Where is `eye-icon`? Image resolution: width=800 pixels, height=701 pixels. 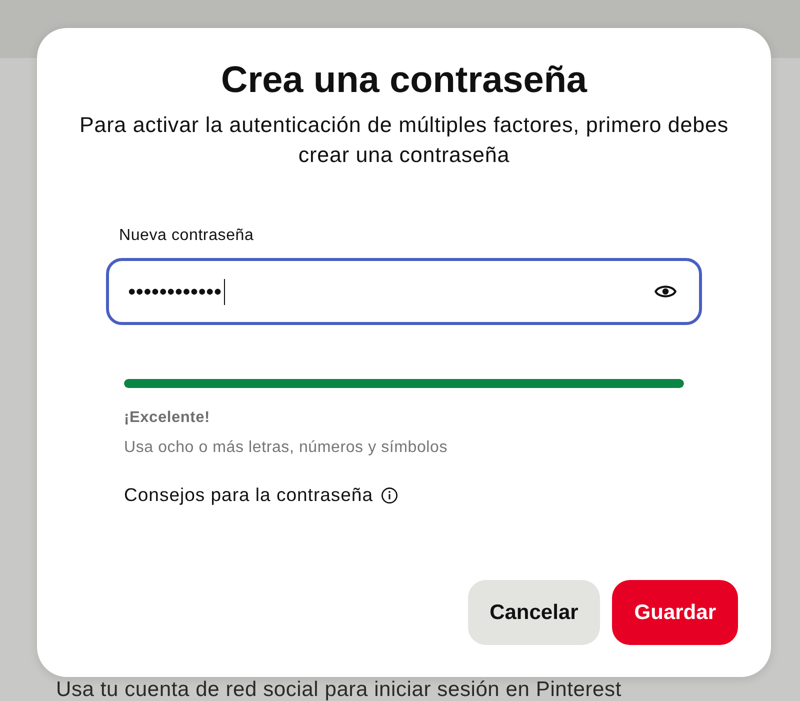 eye-icon is located at coordinates (665, 291).